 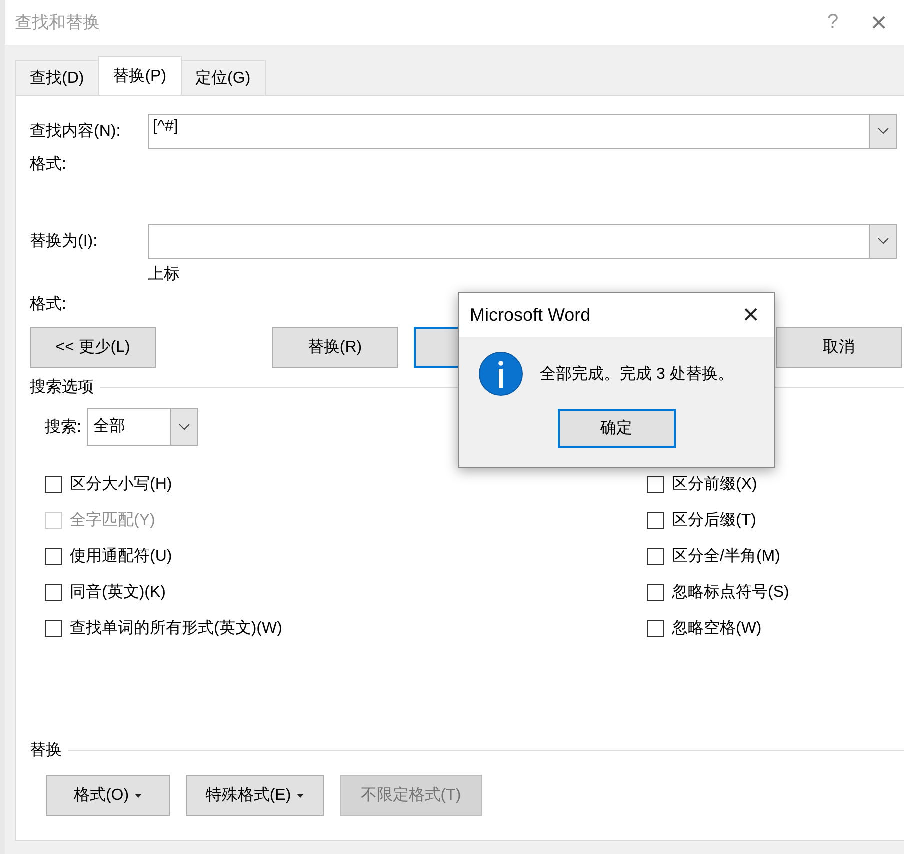 What do you see at coordinates (108, 795) in the screenshot?
I see `button: 格式(O)` at bounding box center [108, 795].